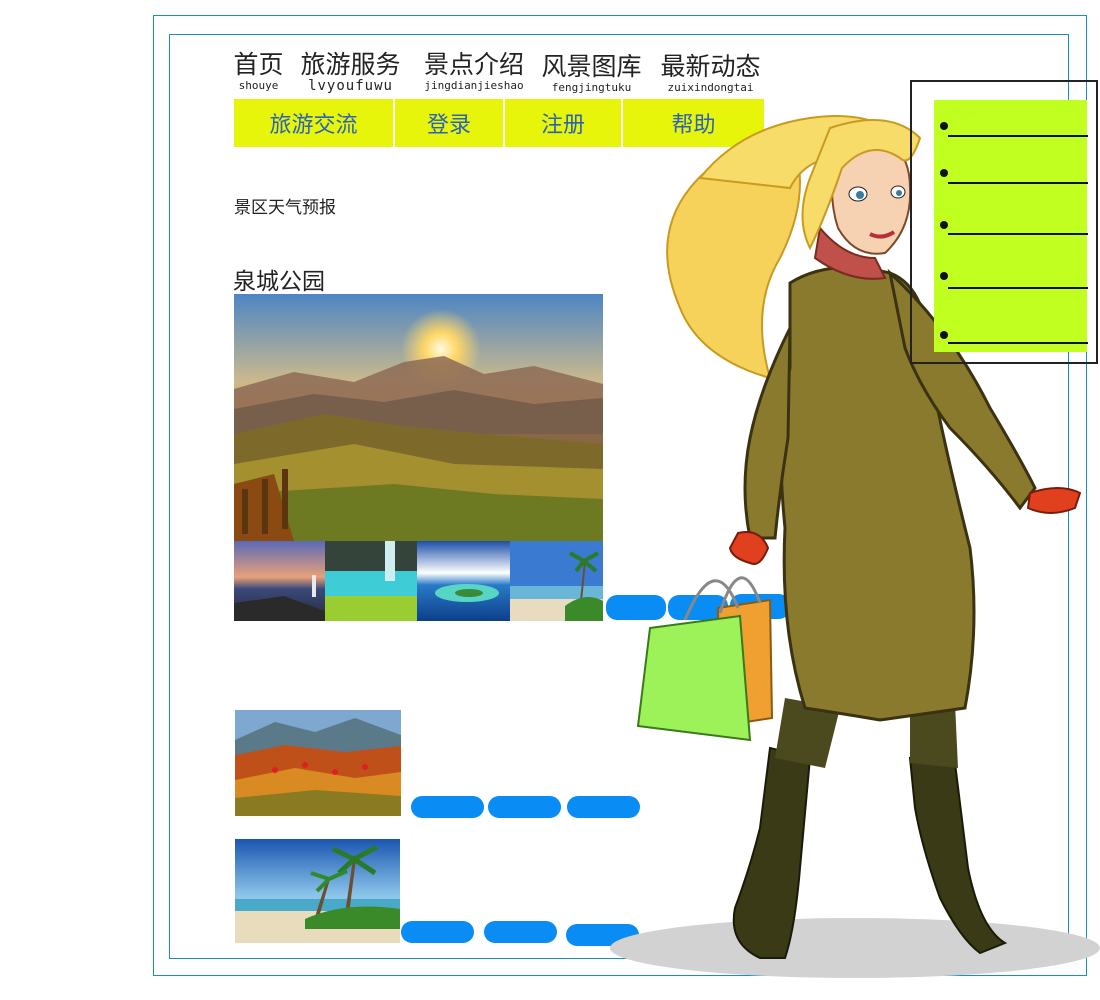  Describe the element at coordinates (710, 66) in the screenshot. I see `nav-label: 最新动态` at that location.